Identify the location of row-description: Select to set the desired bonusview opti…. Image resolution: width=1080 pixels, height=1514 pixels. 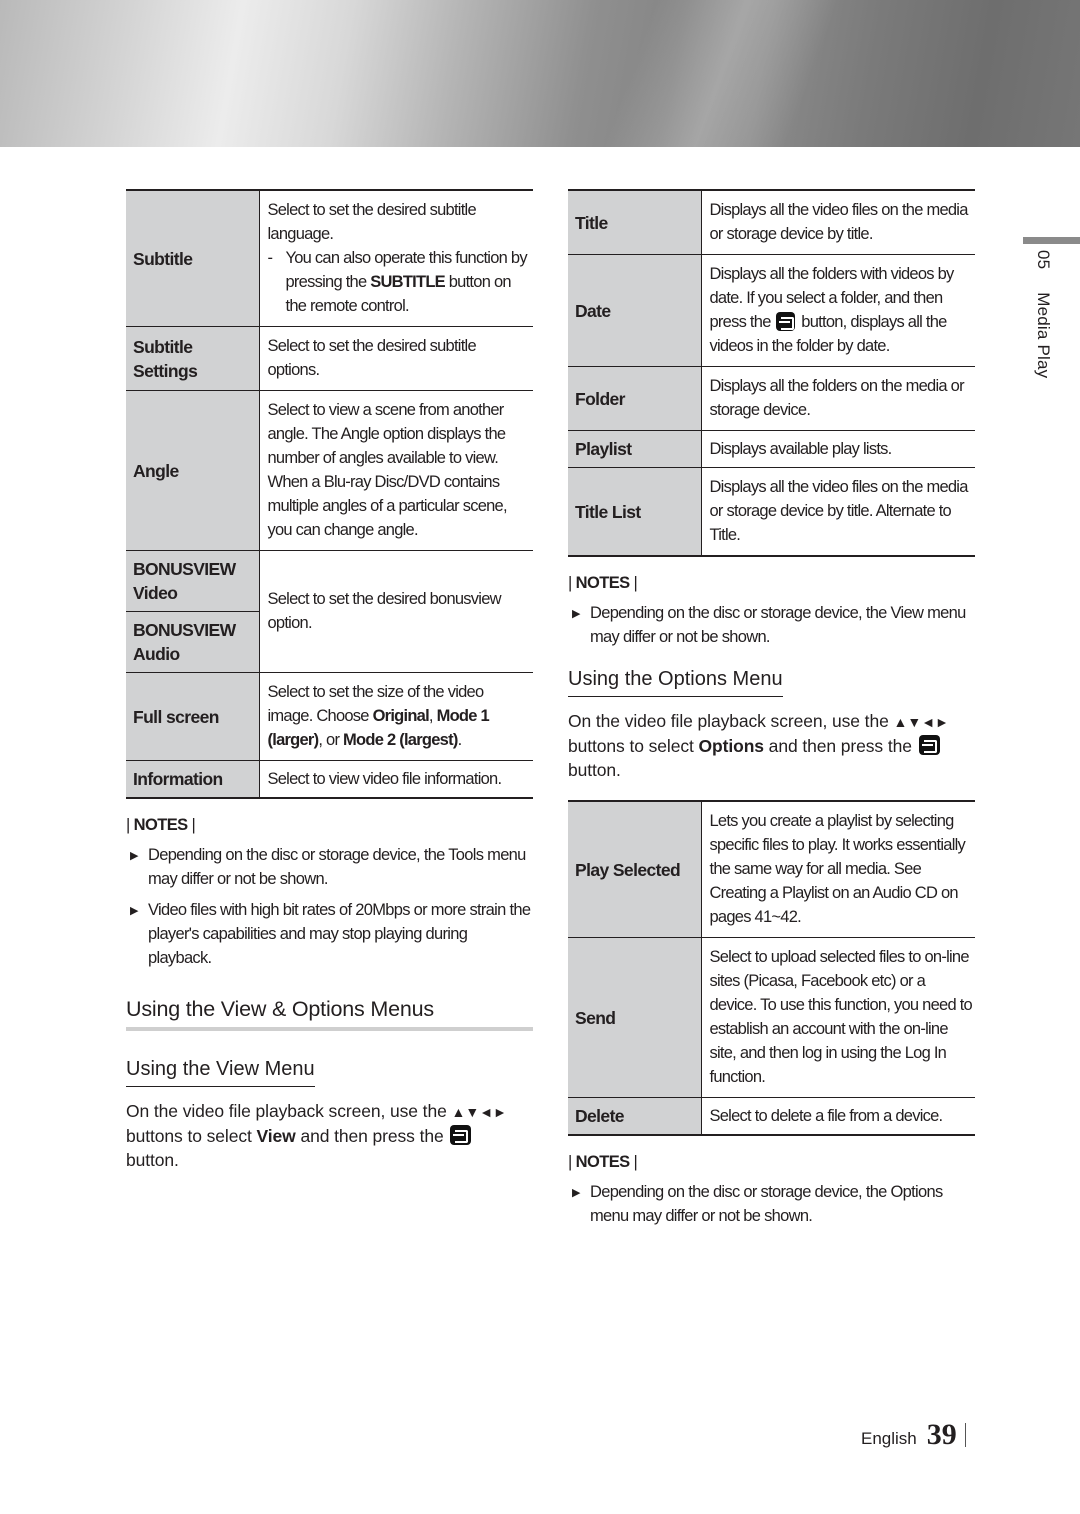
(396, 611).